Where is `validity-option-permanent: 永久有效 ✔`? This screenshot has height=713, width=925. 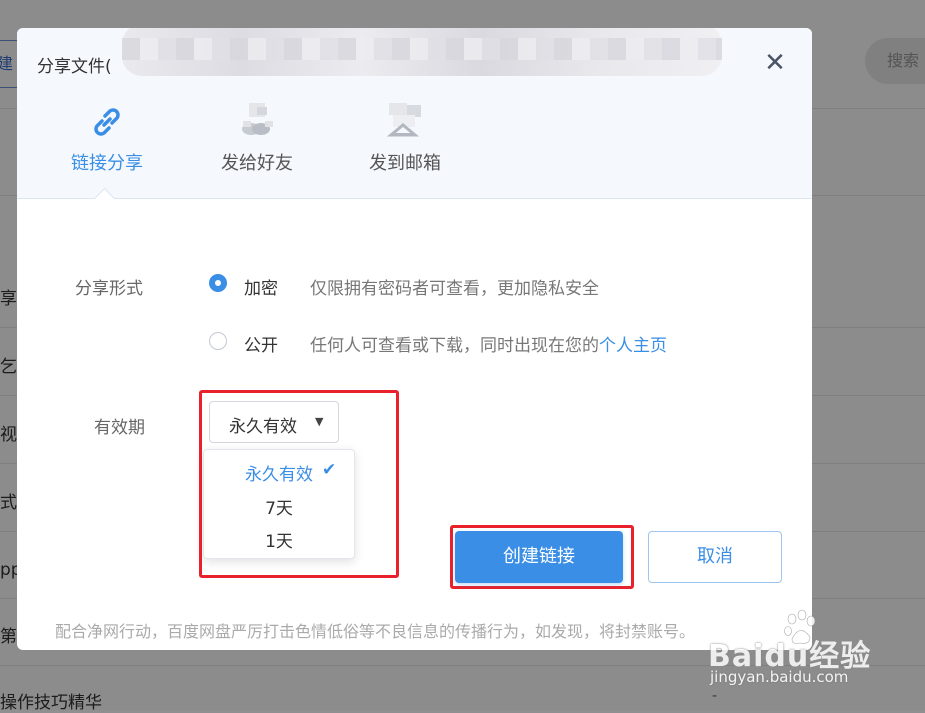
validity-option-permanent: 永久有效 ✔ is located at coordinates (279, 472).